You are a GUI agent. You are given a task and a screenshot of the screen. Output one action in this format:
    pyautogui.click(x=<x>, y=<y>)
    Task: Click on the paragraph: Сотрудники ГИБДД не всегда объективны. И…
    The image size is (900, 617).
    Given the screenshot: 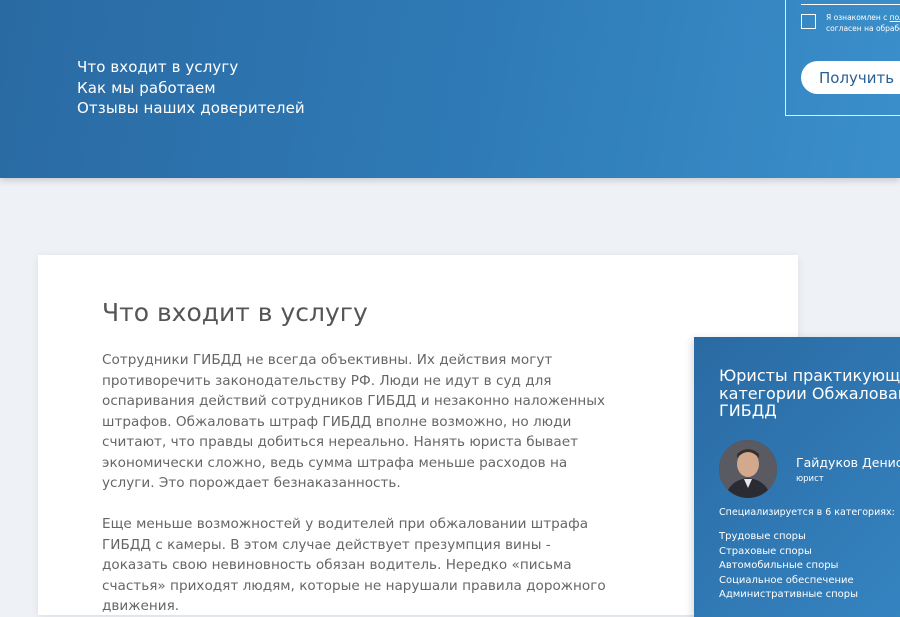 What is the action you would take?
    pyautogui.click(x=354, y=421)
    